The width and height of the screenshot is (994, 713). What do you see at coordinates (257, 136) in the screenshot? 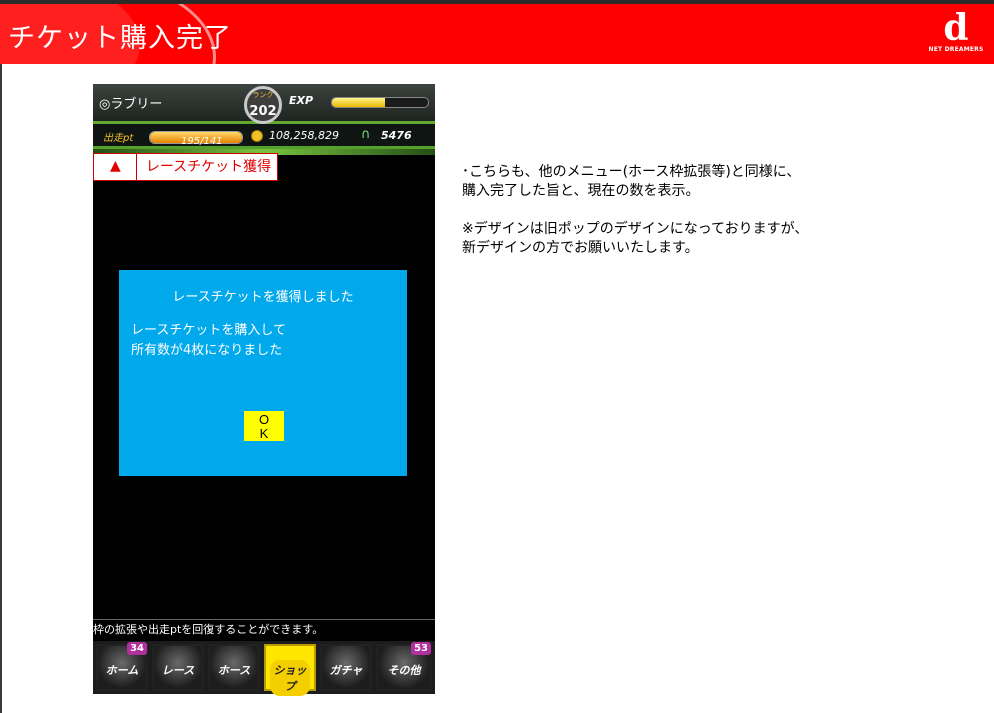
I see `coin-icon` at bounding box center [257, 136].